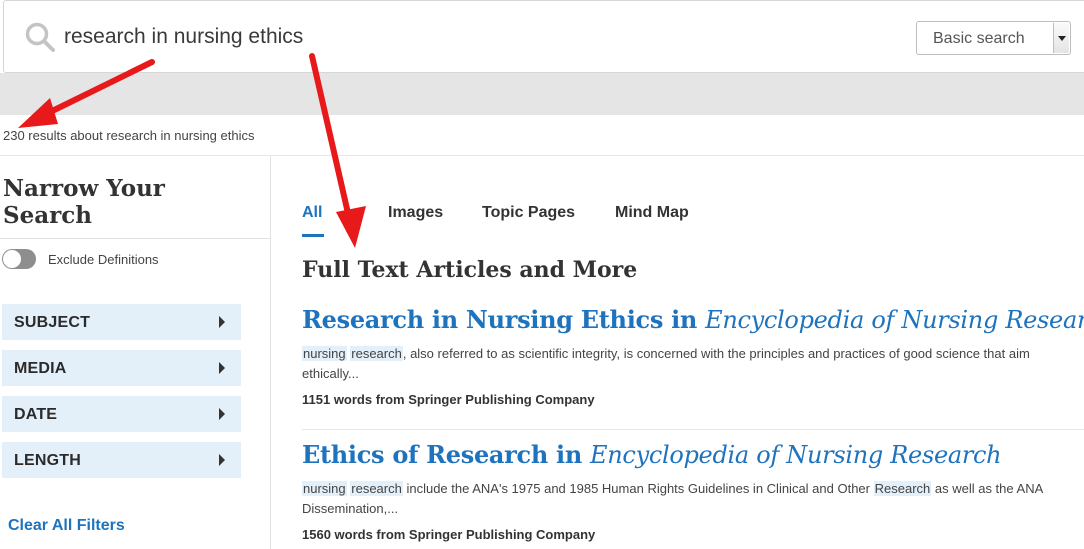  Describe the element at coordinates (1061, 38) in the screenshot. I see `chevron-down-icon` at that location.